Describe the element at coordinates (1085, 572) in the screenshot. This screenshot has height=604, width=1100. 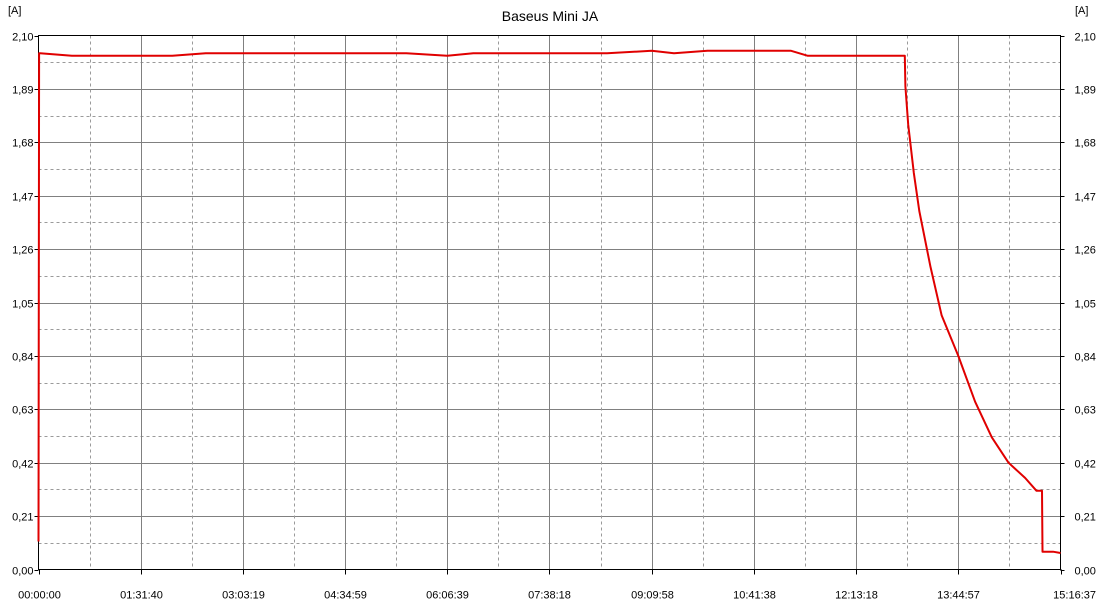
I see `y-tick-label-right: 0,00` at that location.